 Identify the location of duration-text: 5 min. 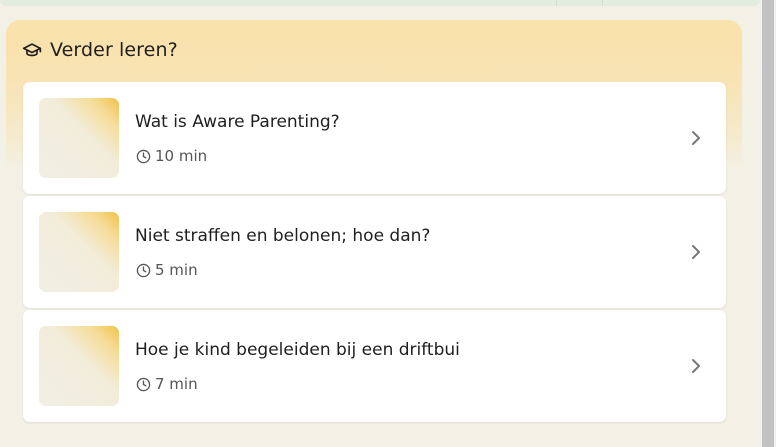
(176, 270).